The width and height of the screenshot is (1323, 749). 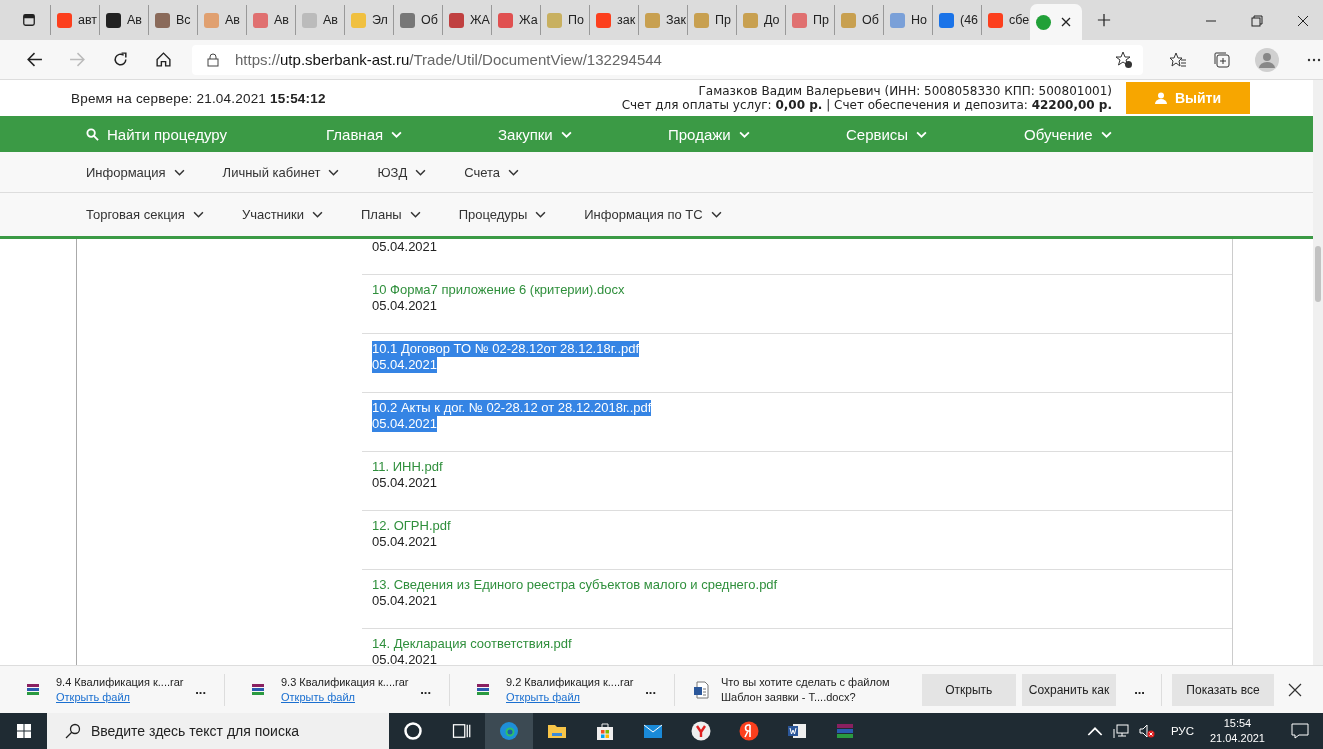 What do you see at coordinates (1237, 723) in the screenshot?
I see `clock-time: 15:54` at bounding box center [1237, 723].